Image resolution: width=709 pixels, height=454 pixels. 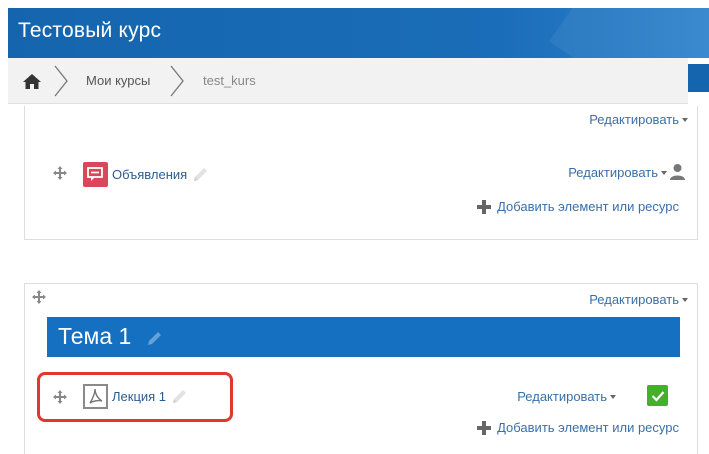 What do you see at coordinates (358, 33) in the screenshot?
I see `course-header: Тестовый курс` at bounding box center [358, 33].